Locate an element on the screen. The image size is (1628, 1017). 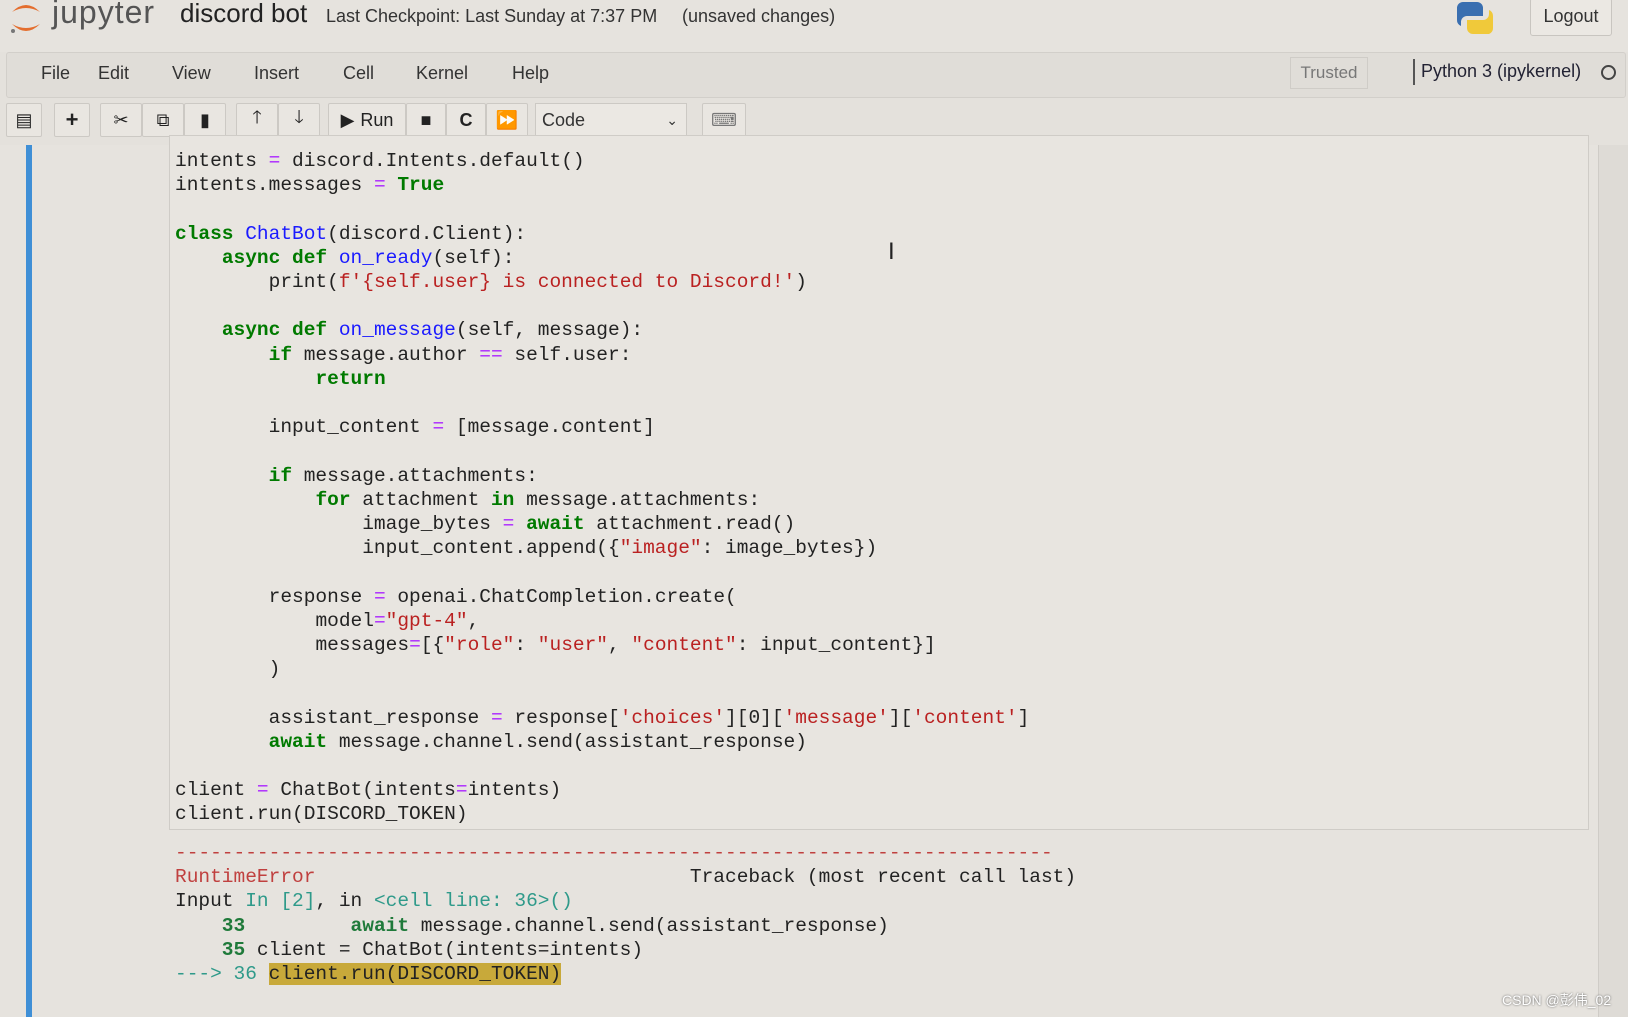
text-cursor-icon: I is located at coordinates (891, 251).